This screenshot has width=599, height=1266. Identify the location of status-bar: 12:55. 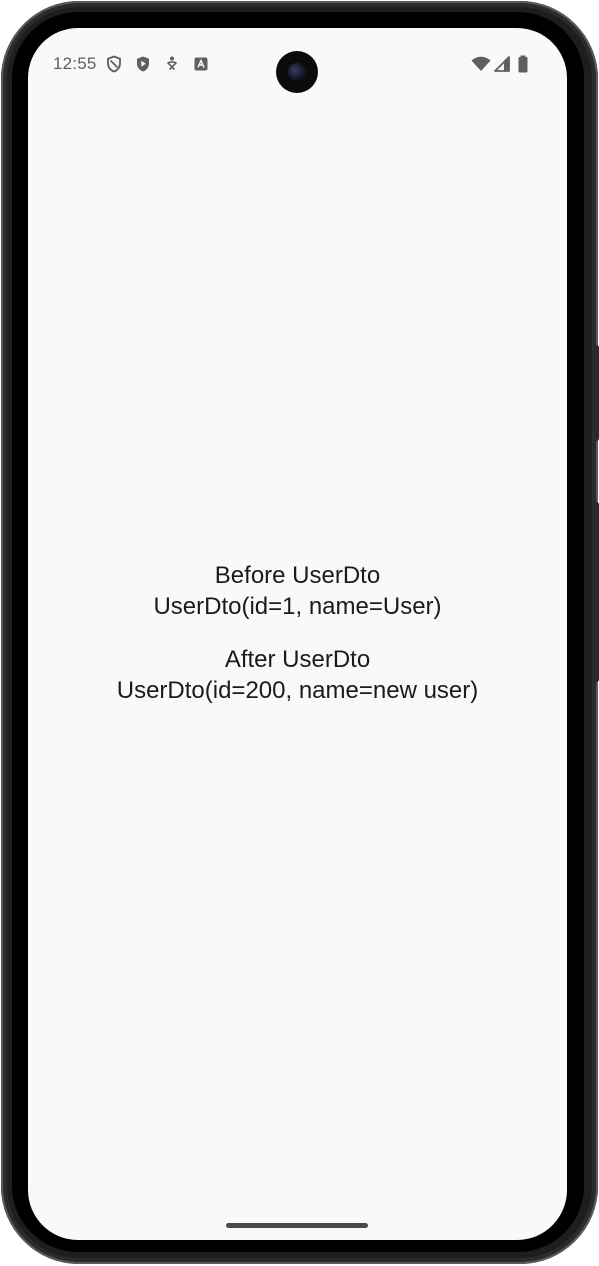
(297, 64).